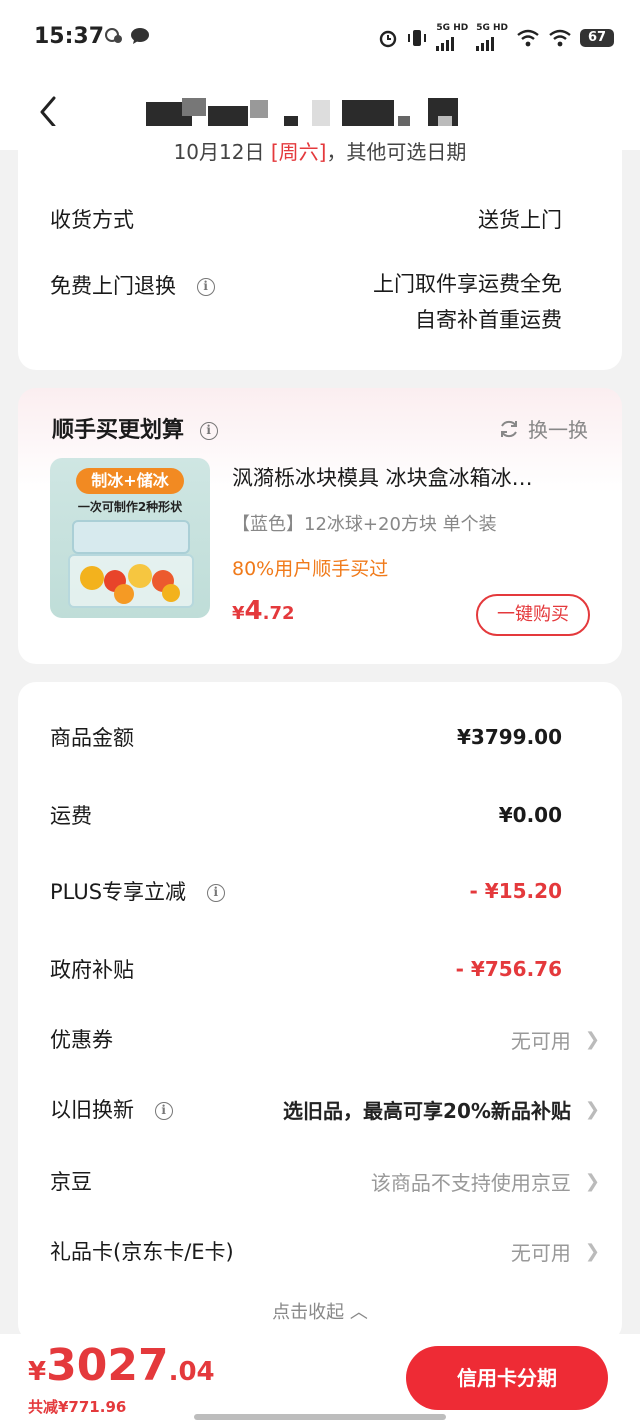 The image size is (640, 1422). I want to click on bottom-bar: ¥3027.04 共减¥771.96 信用卡分期, so click(320, 1378).